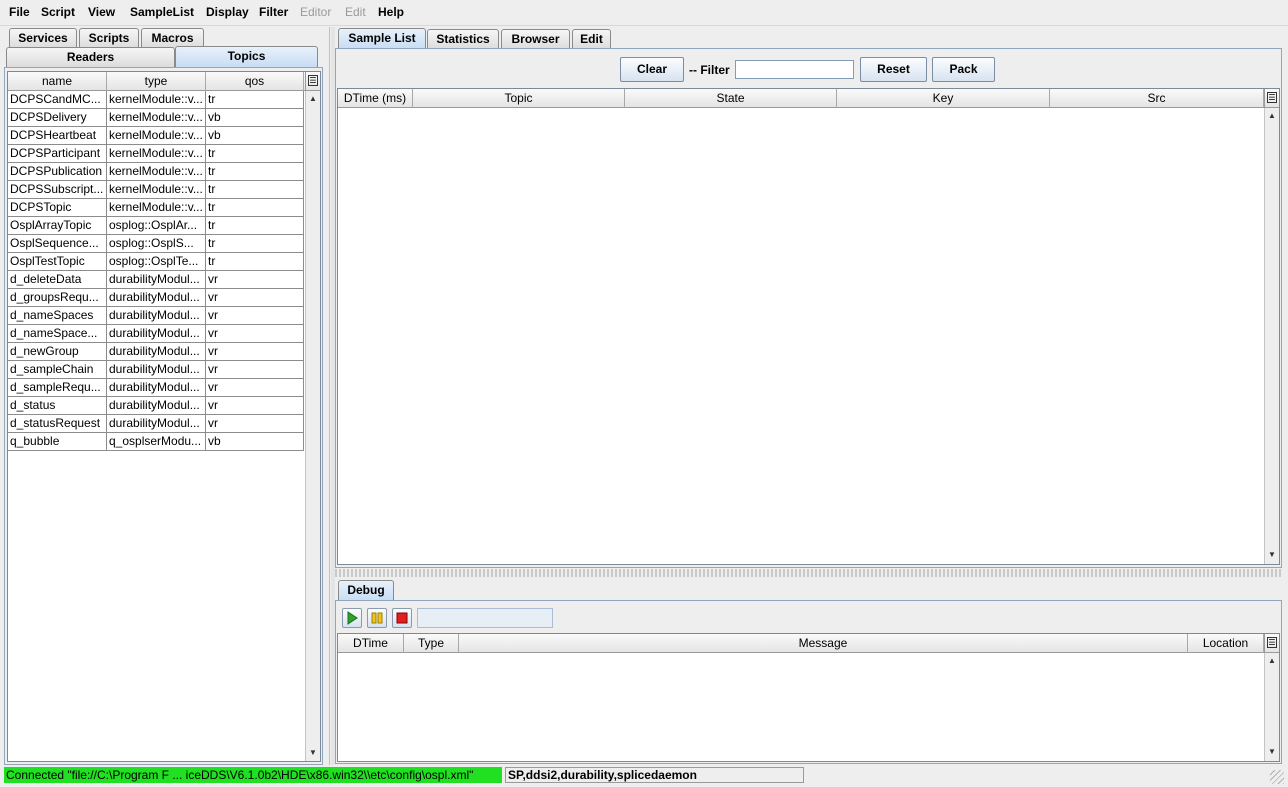 This screenshot has width=1288, height=787. I want to click on tab-edit: Edit, so click(591, 39).